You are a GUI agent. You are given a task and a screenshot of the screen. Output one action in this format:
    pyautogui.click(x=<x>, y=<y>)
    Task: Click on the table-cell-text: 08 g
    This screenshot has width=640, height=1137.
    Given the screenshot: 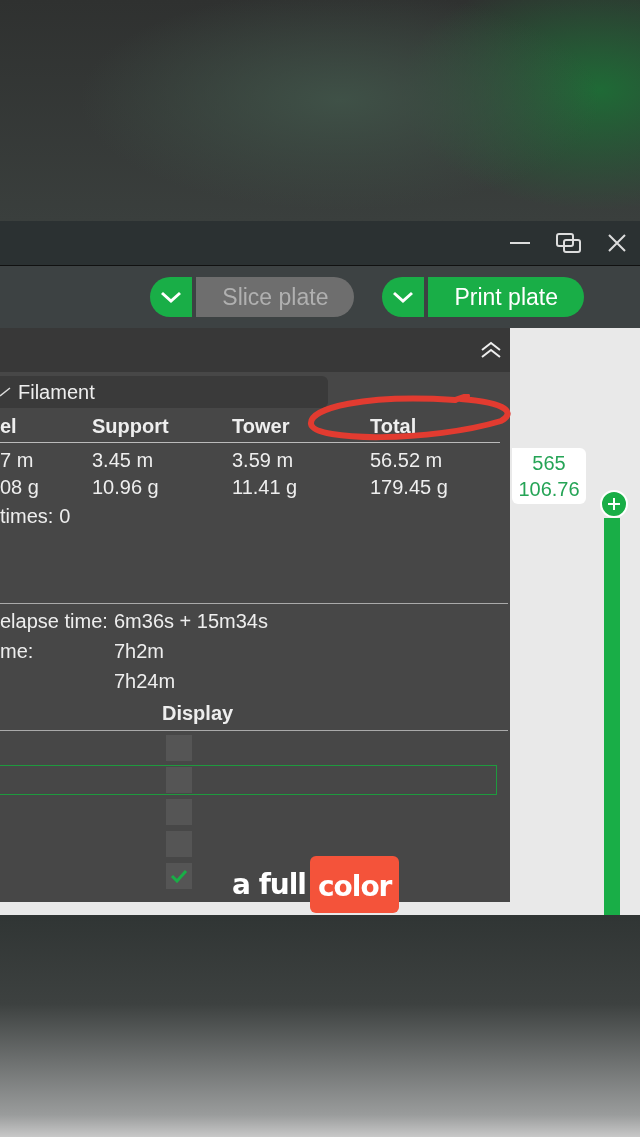 What is the action you would take?
    pyautogui.click(x=20, y=487)
    